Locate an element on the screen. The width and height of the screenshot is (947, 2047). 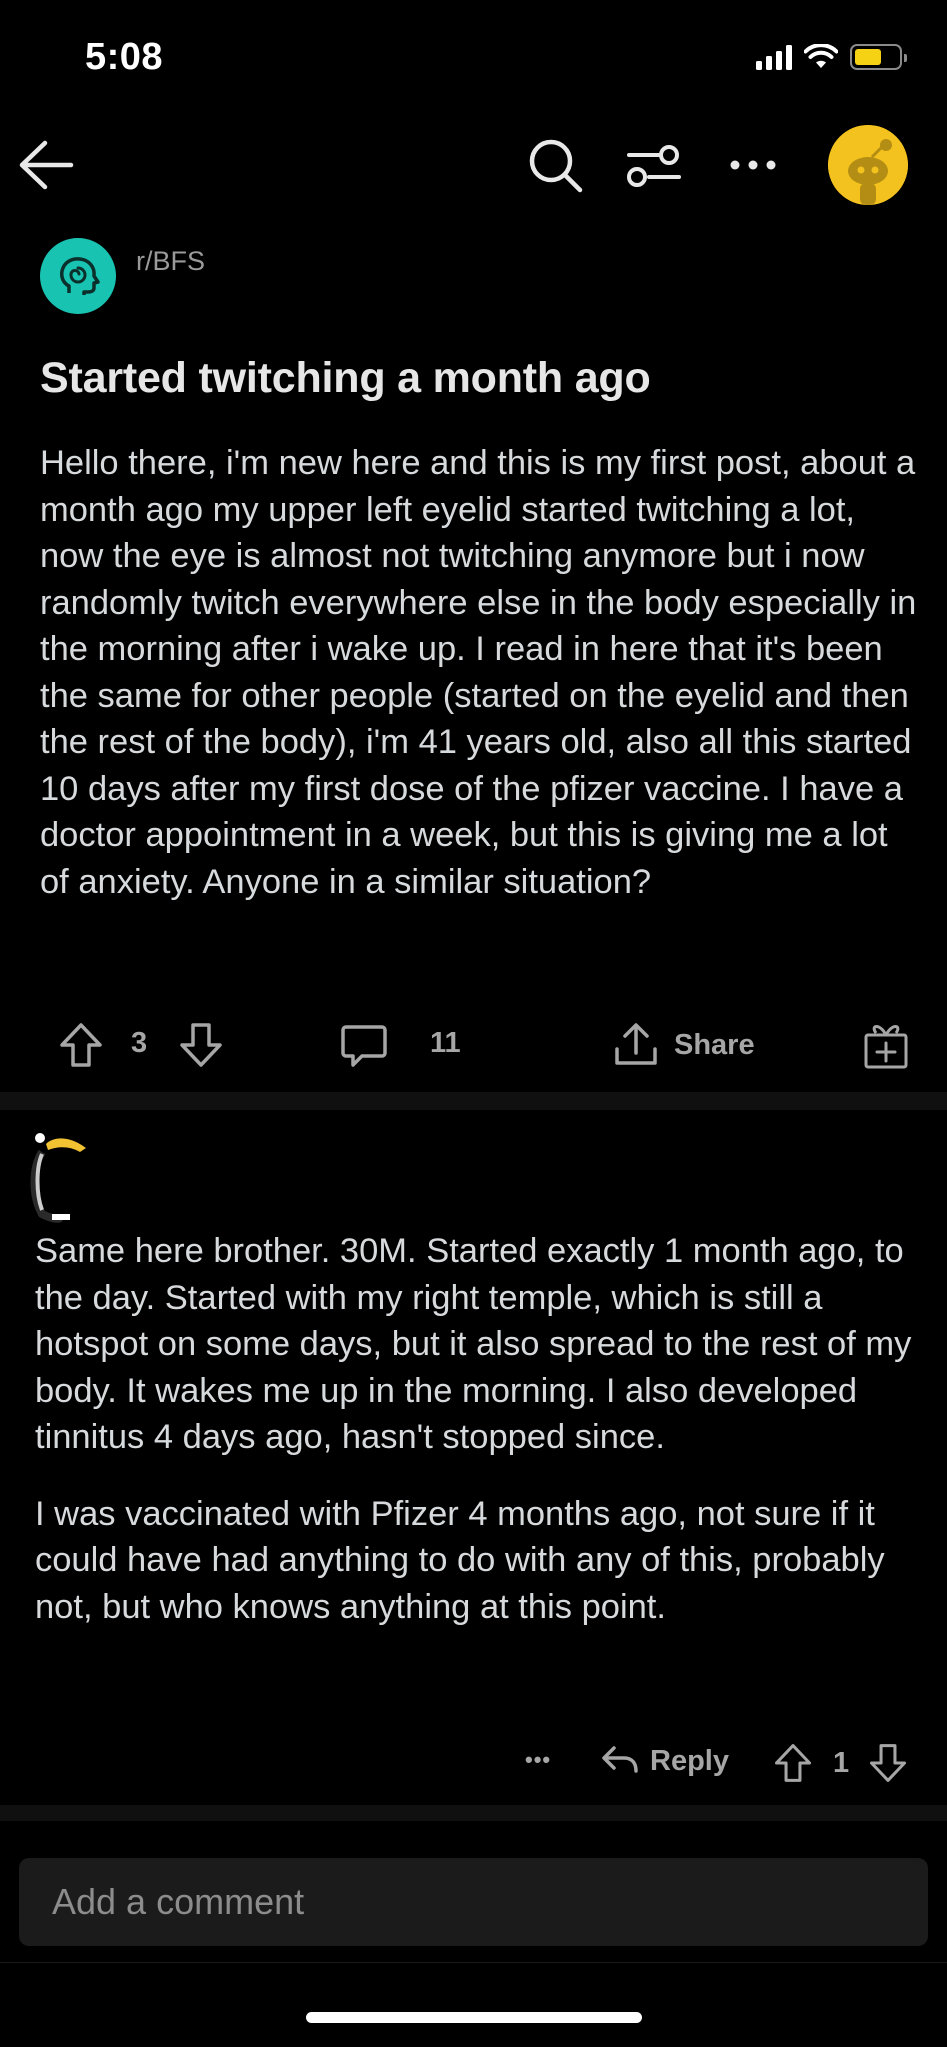
user-avatar is located at coordinates (868, 165).